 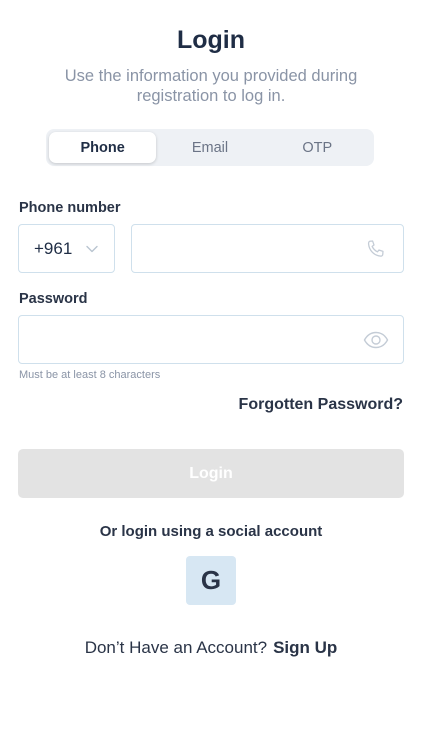 What do you see at coordinates (103, 147) in the screenshot?
I see `tab-phone: Phone` at bounding box center [103, 147].